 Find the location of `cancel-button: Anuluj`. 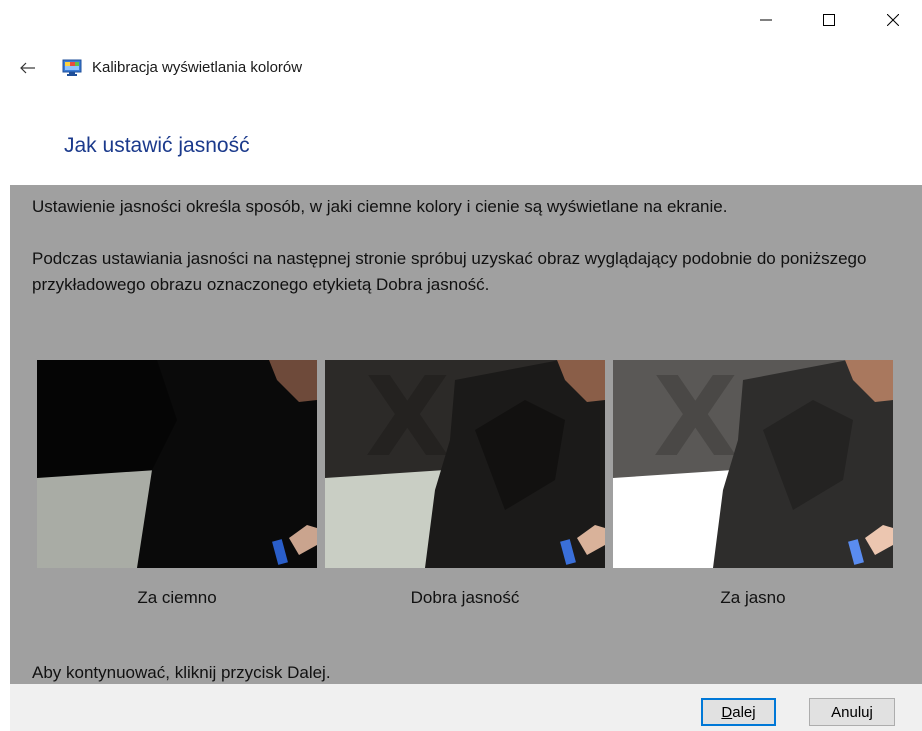

cancel-button: Anuluj is located at coordinates (852, 712).